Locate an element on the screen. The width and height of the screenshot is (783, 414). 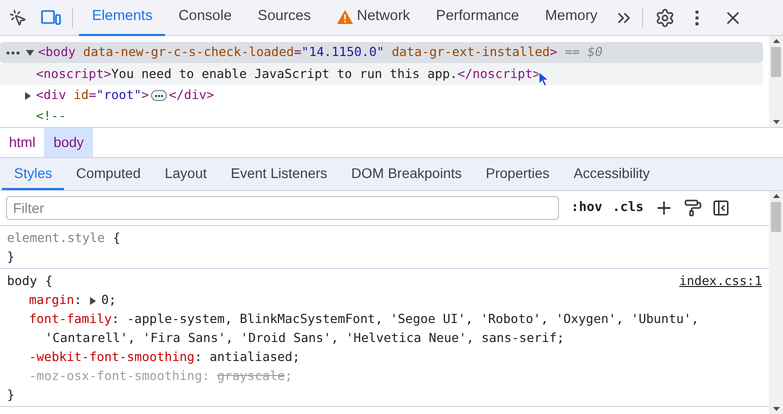
pane-tab: Properties is located at coordinates (518, 174).